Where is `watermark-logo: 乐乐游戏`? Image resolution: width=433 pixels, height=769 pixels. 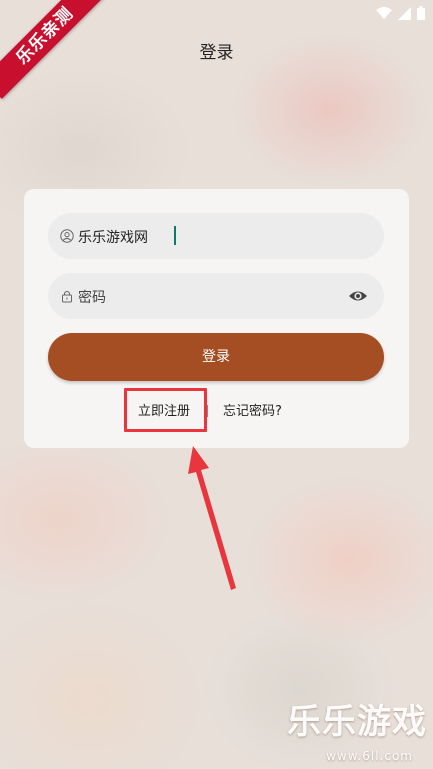 watermark-logo: 乐乐游戏 is located at coordinates (357, 722).